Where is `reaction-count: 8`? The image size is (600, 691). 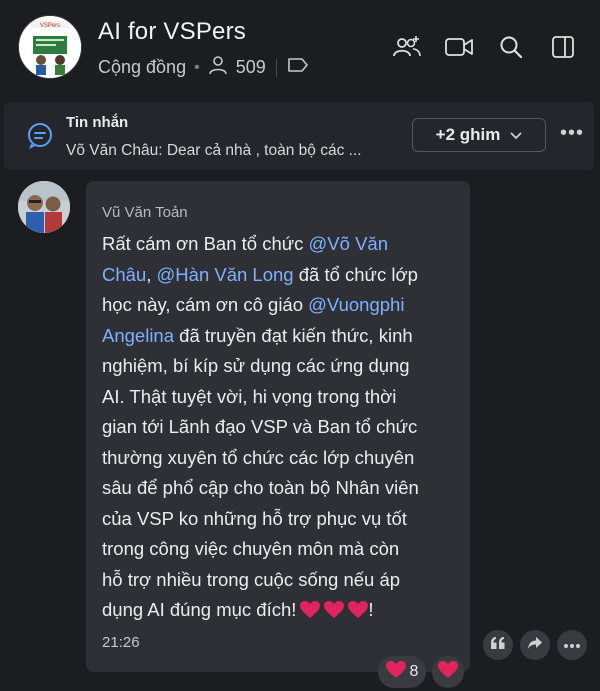 reaction-count: 8 is located at coordinates (414, 671).